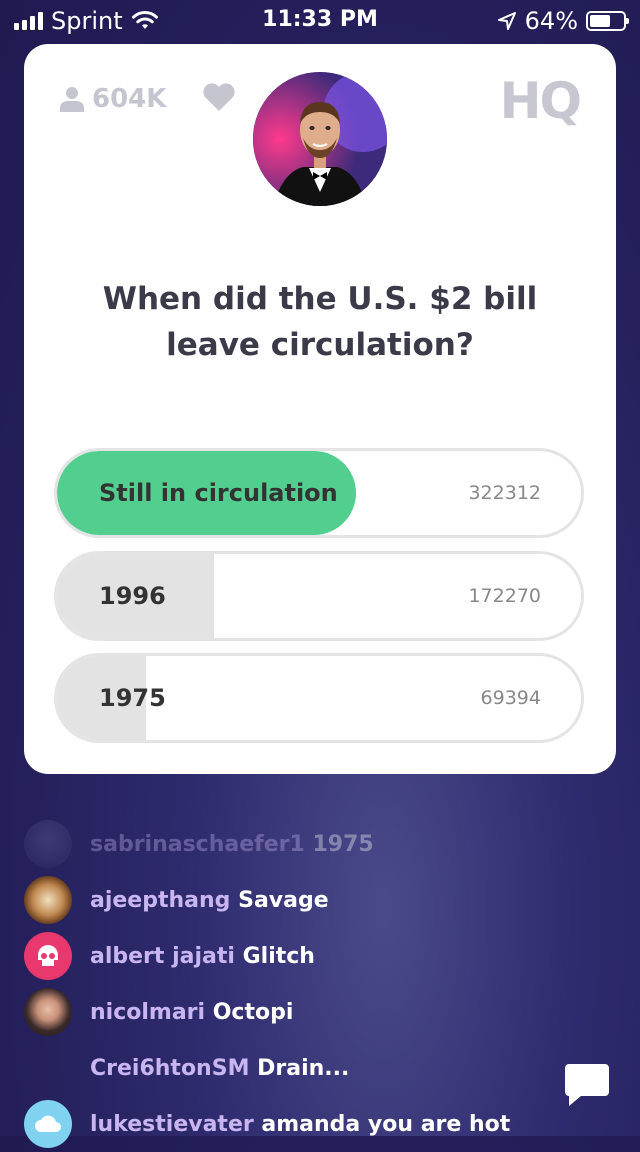 The width and height of the screenshot is (640, 1152). I want to click on chat-message: nicolmari Octopi, so click(324, 1012).